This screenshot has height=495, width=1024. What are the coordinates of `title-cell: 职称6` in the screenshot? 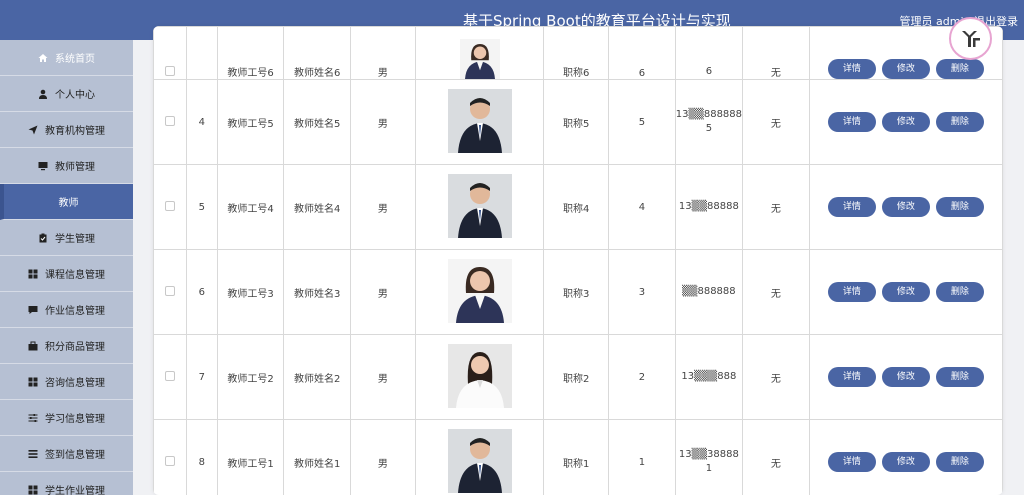 It's located at (576, 53).